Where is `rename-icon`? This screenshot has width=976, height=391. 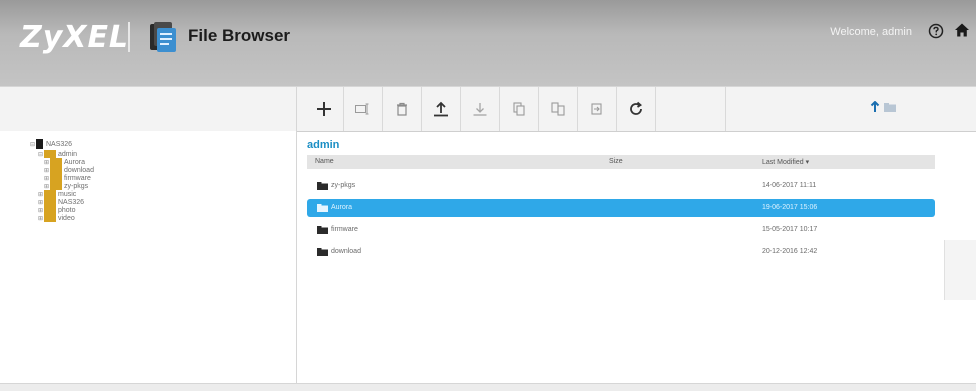
rename-icon is located at coordinates (361, 109).